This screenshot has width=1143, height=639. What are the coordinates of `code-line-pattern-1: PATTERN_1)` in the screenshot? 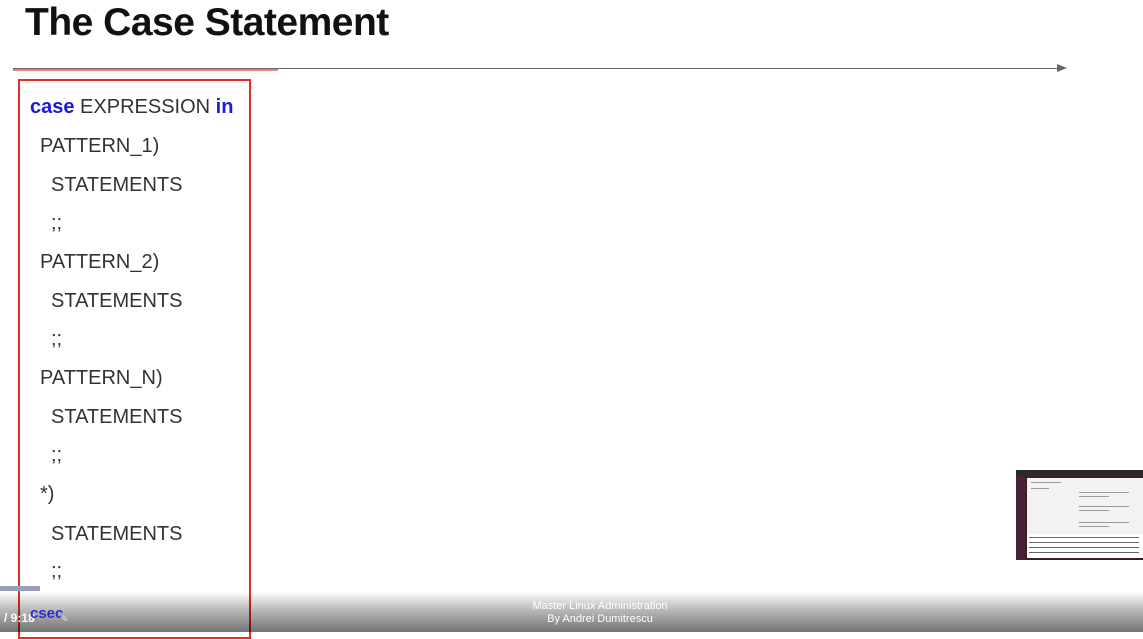 It's located at (100, 146).